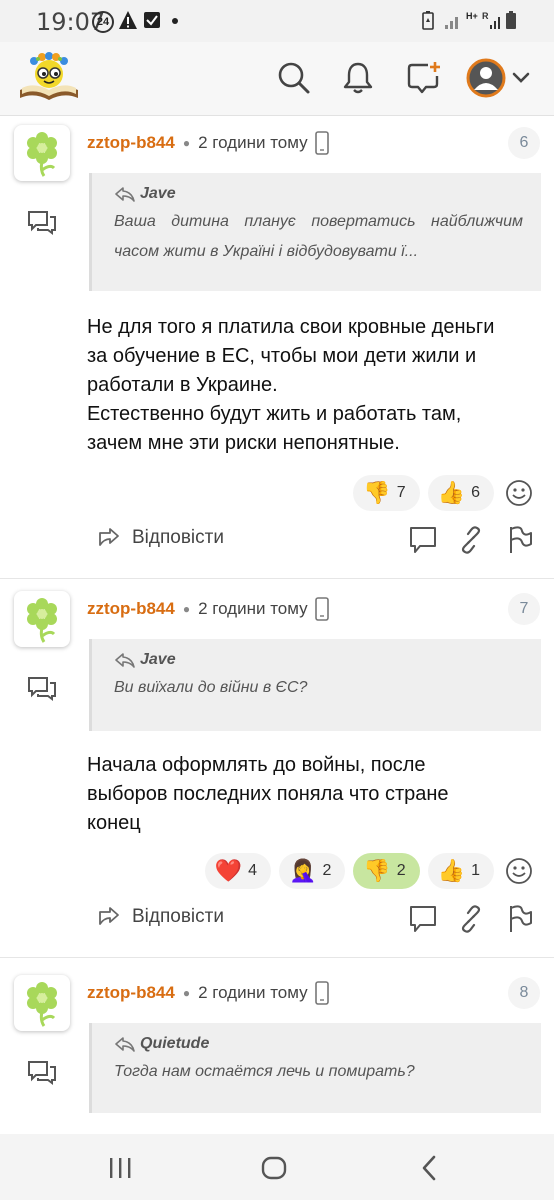  What do you see at coordinates (277, 21) in the screenshot?
I see `status-bar: 19:07 24 H+ R` at bounding box center [277, 21].